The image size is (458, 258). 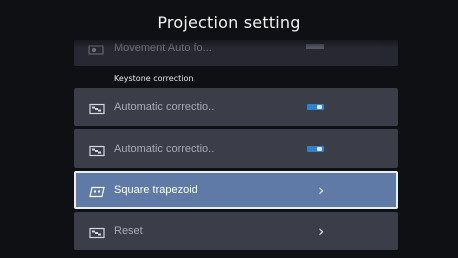 What do you see at coordinates (154, 78) in the screenshot?
I see `section-header-keystone-correction: Keystone correction` at bounding box center [154, 78].